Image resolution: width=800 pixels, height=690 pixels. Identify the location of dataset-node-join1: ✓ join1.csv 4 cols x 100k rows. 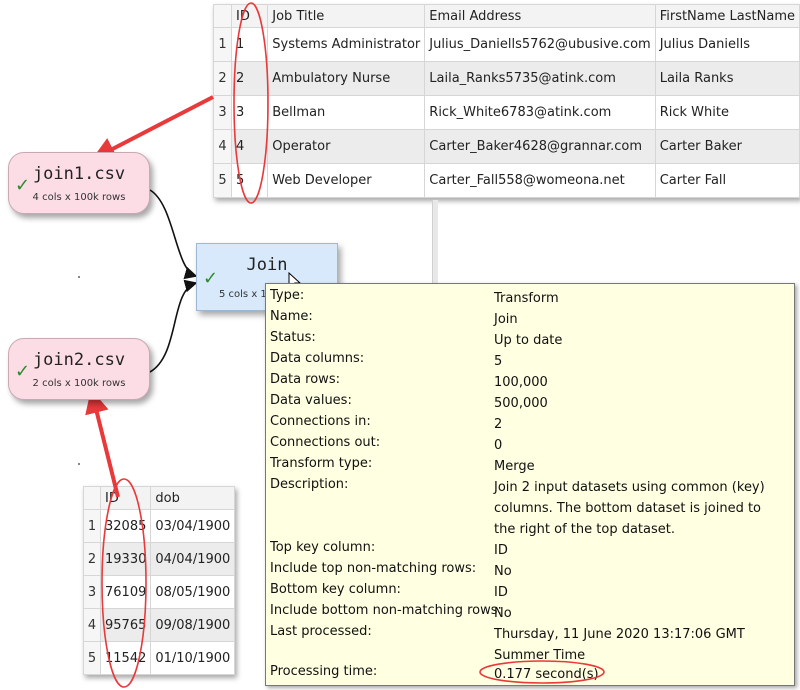
(79, 183).